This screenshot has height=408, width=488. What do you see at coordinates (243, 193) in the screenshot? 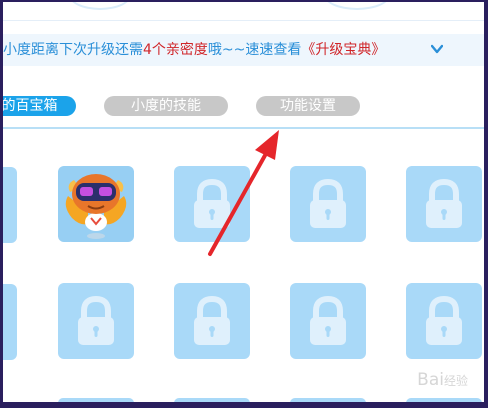
I see `arrow-annotation` at bounding box center [243, 193].